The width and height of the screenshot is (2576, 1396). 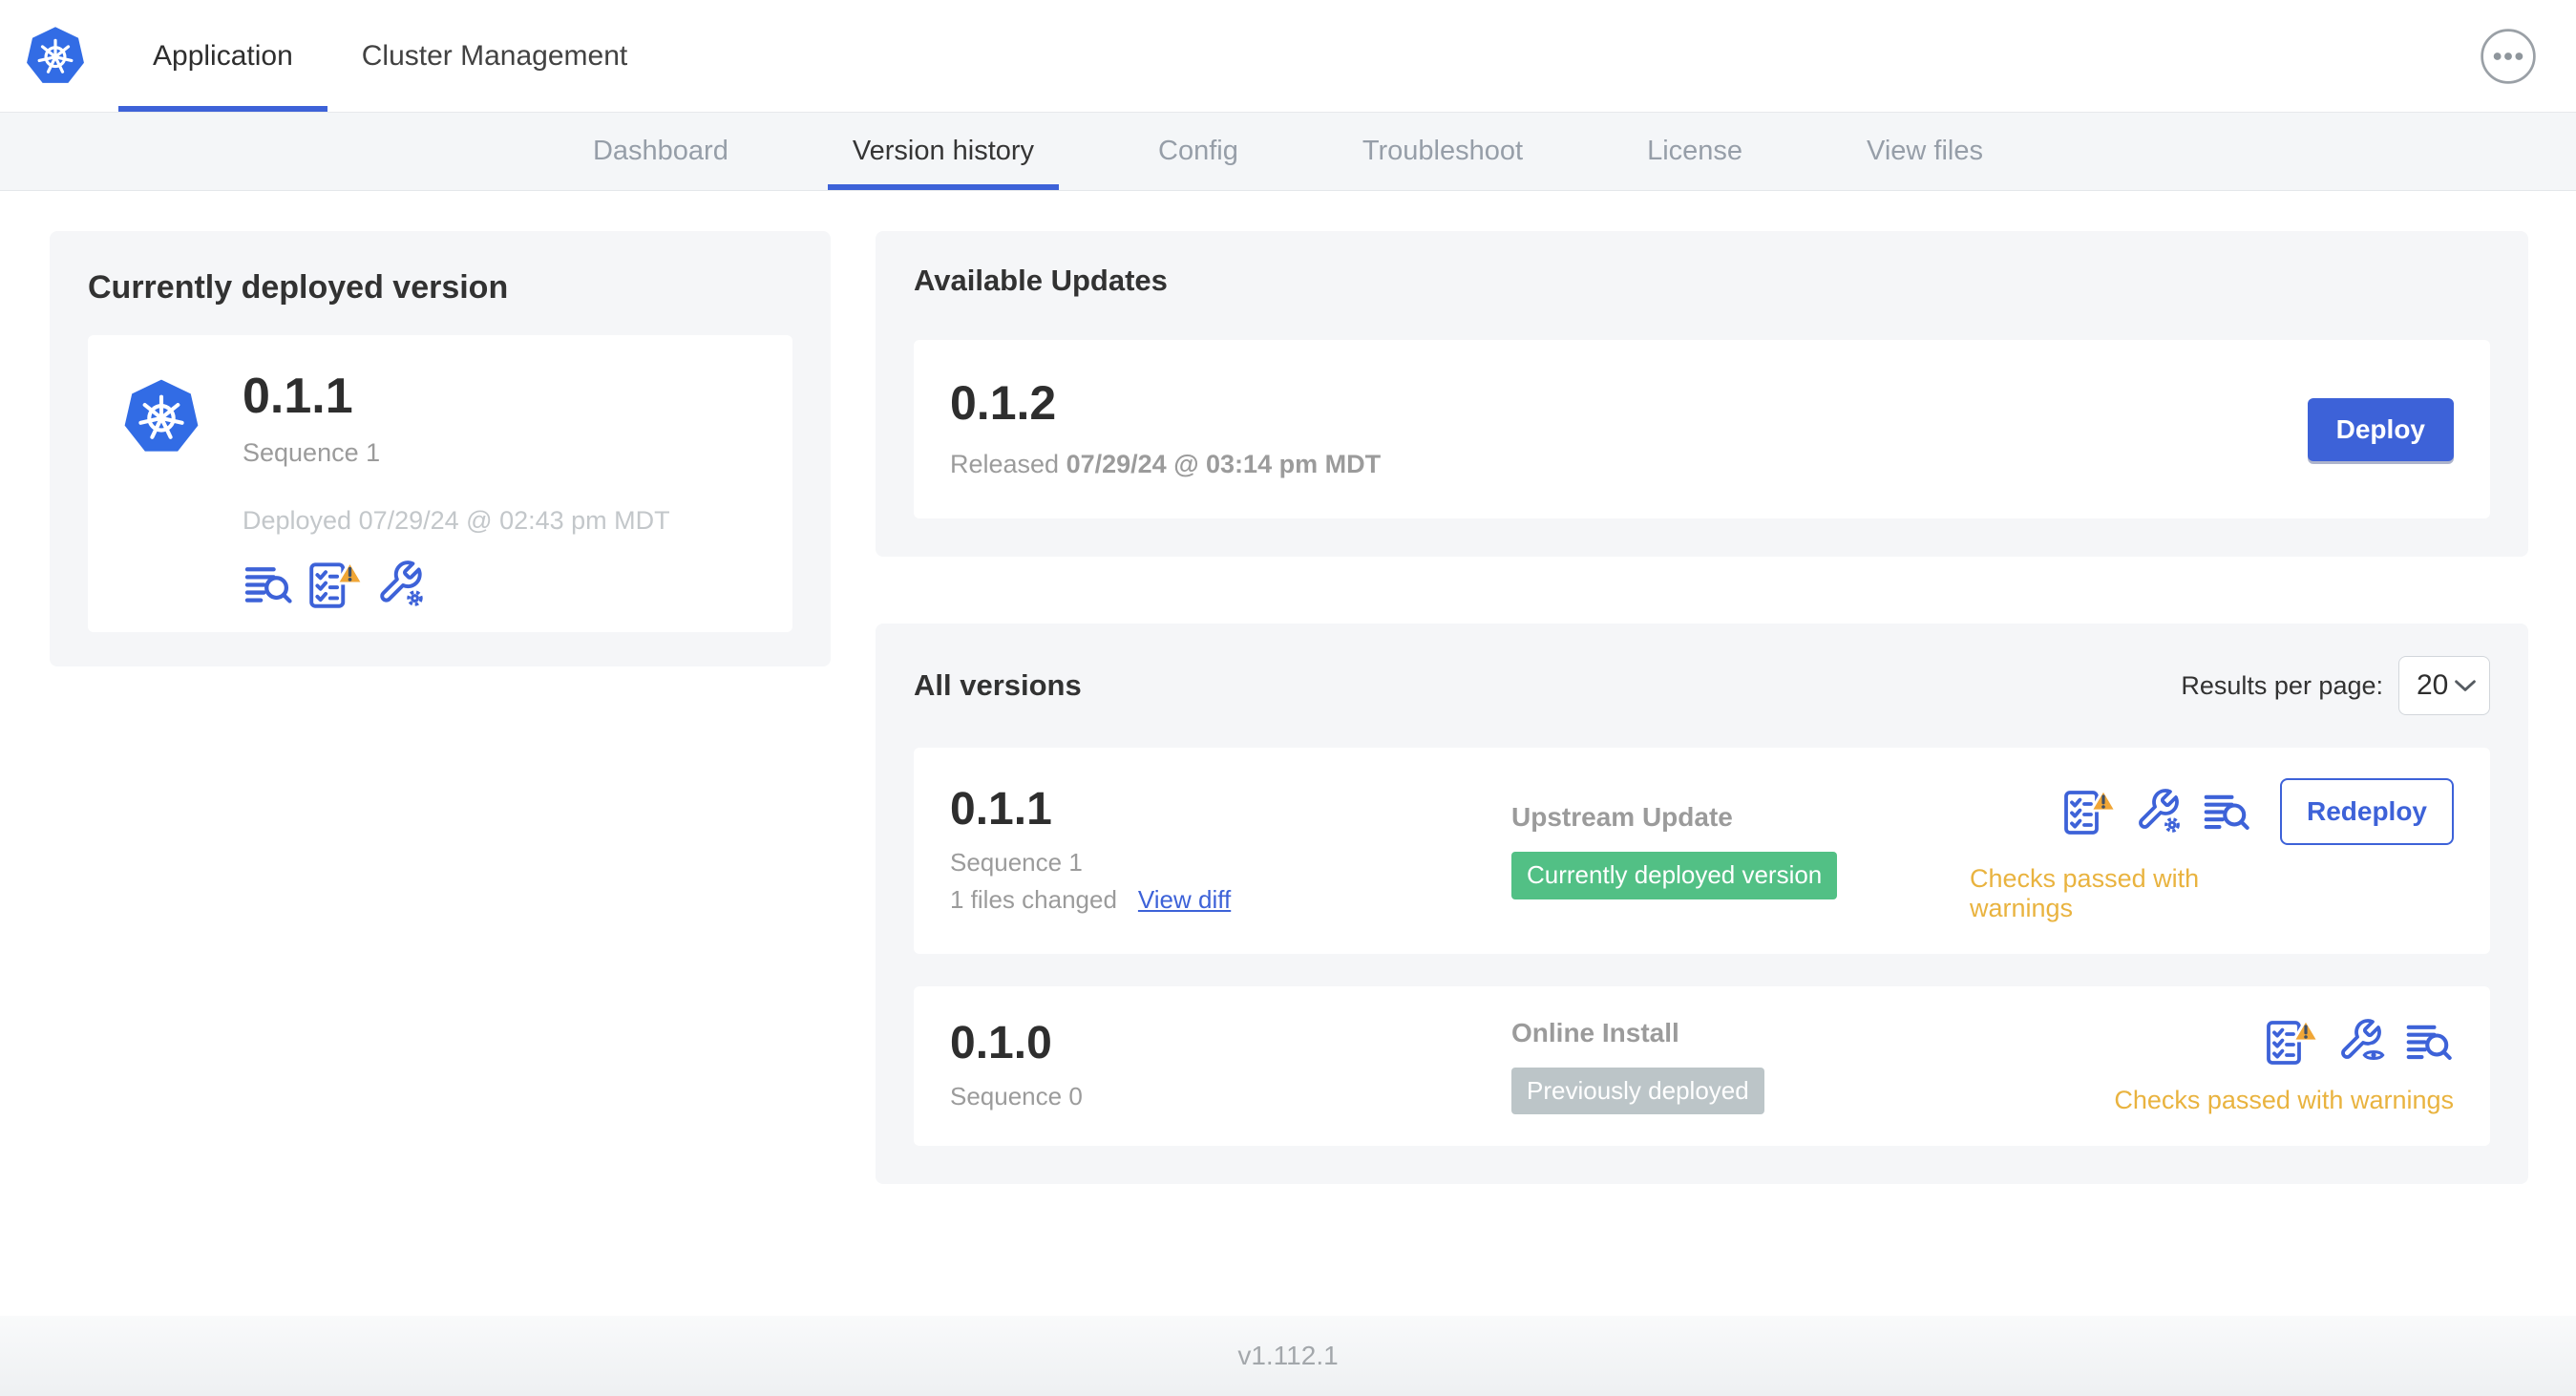 I want to click on kubernetes-app-icon, so click(x=161, y=417).